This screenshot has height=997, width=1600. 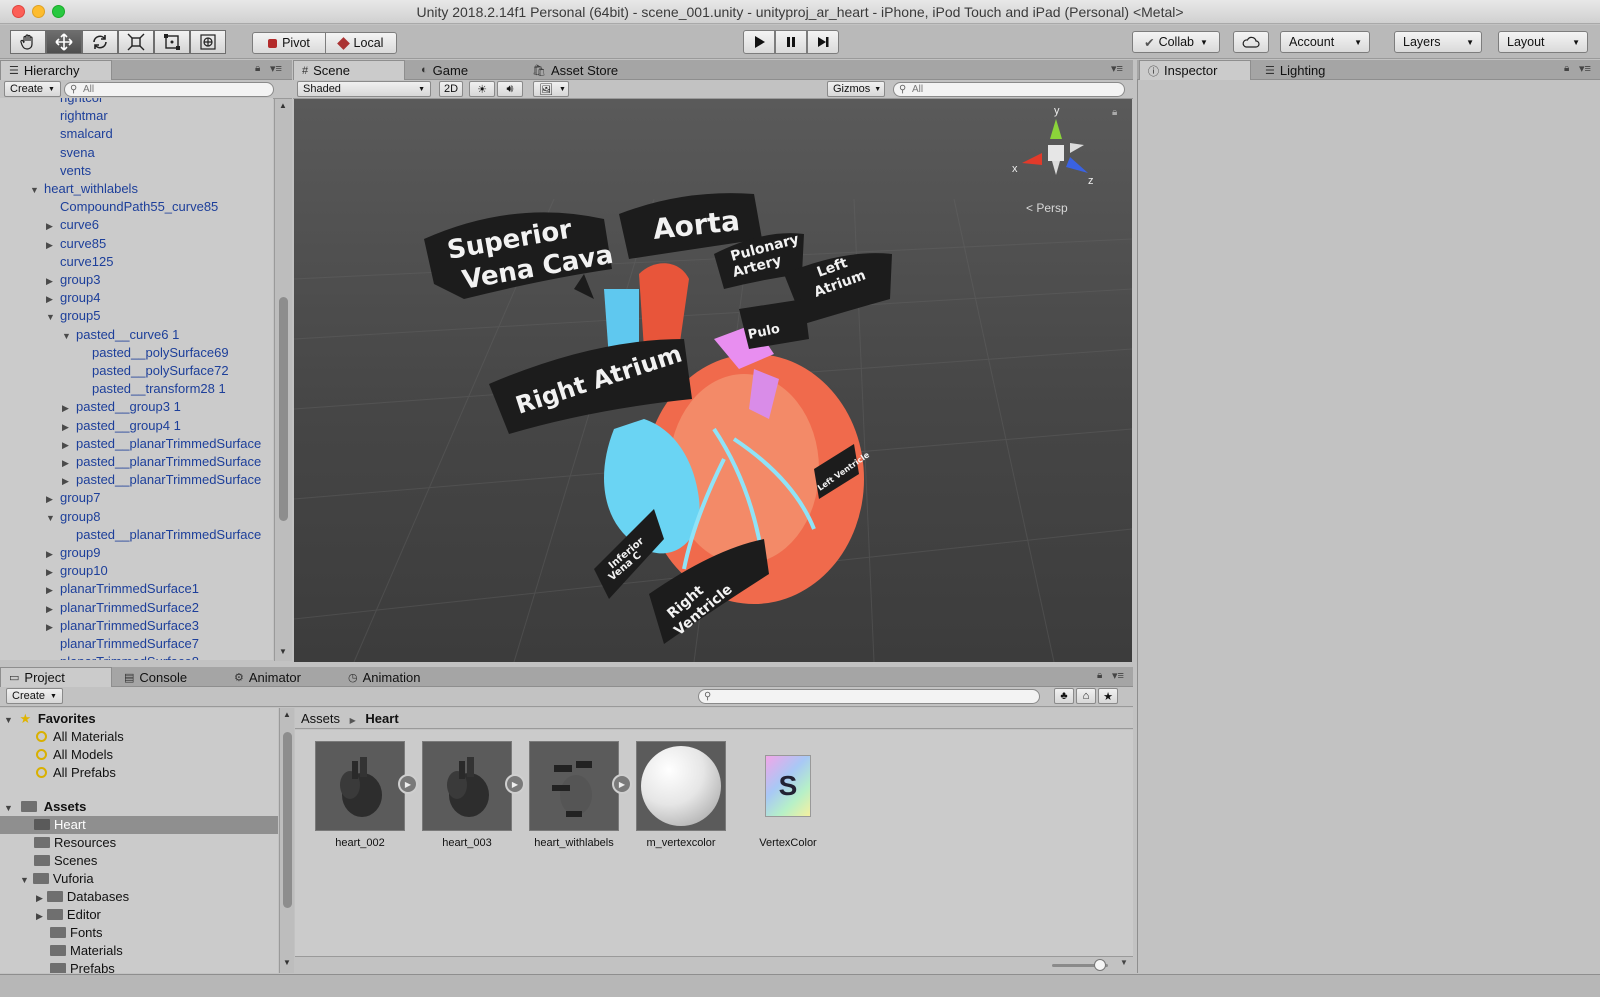 I want to click on scene-lighting-toggle: ☀, so click(x=482, y=89).